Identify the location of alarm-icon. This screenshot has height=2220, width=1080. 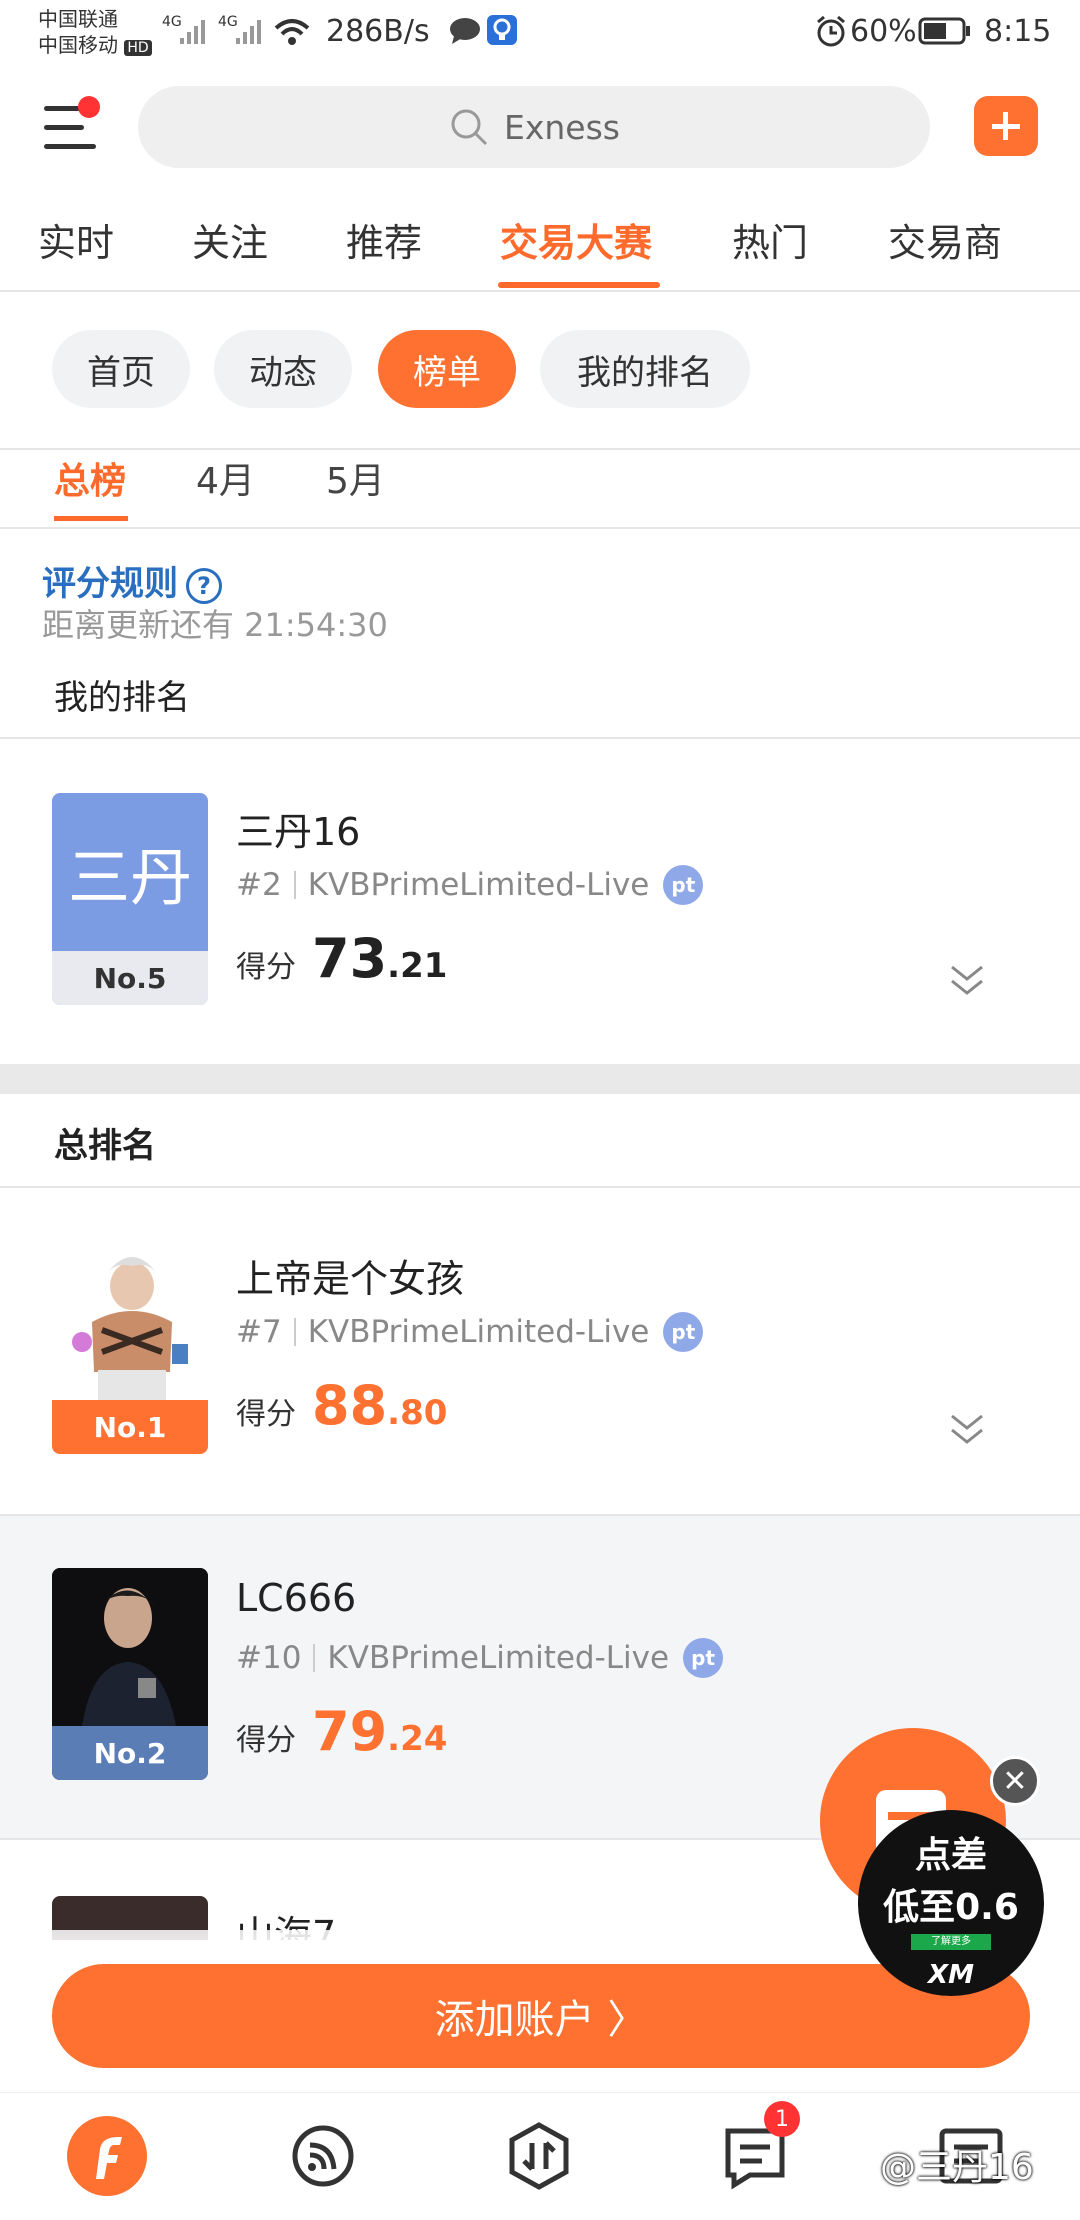
(831, 31).